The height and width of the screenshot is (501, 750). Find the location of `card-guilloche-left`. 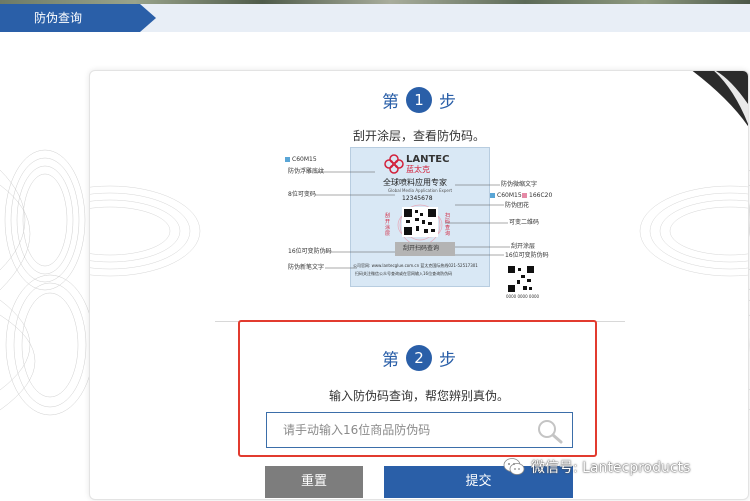

card-guilloche-left is located at coordinates (145, 231).